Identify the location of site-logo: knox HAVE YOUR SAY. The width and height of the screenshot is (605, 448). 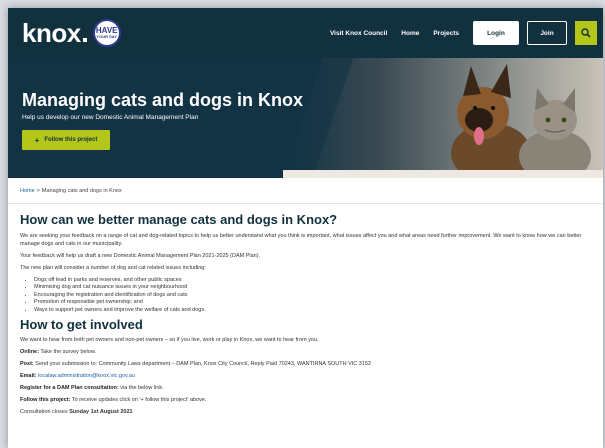
(71, 33).